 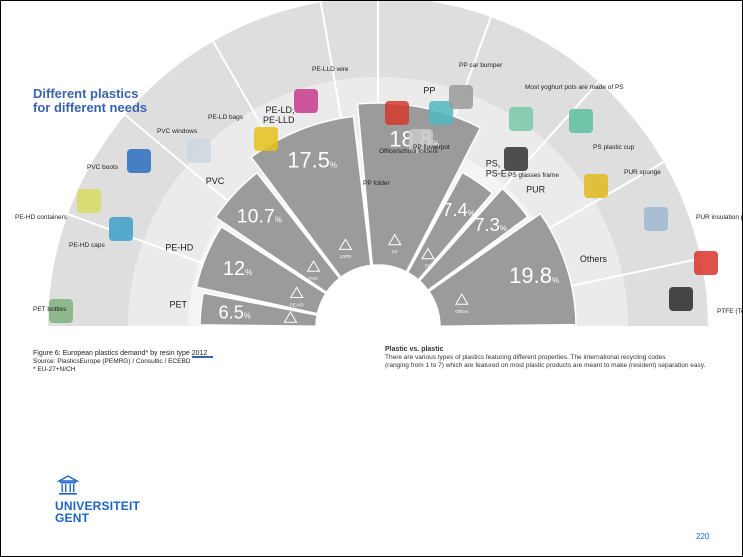 What do you see at coordinates (86, 93) in the screenshot?
I see `chart-title-line1: Different plastics` at bounding box center [86, 93].